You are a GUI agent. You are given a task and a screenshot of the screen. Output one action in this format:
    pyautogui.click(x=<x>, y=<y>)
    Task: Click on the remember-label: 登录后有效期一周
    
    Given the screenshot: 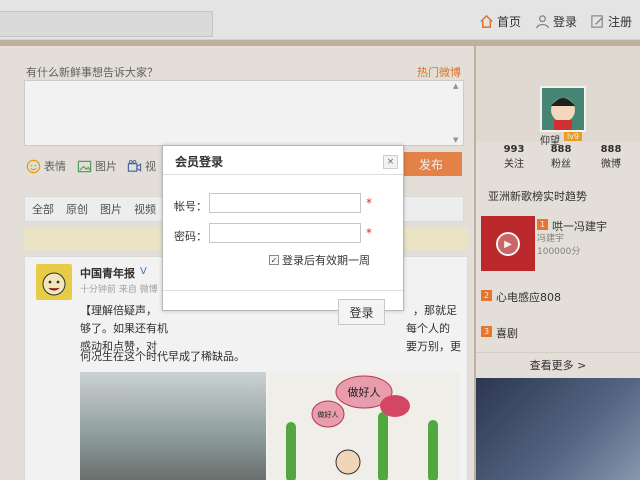 What is the action you would take?
    pyautogui.click(x=326, y=260)
    